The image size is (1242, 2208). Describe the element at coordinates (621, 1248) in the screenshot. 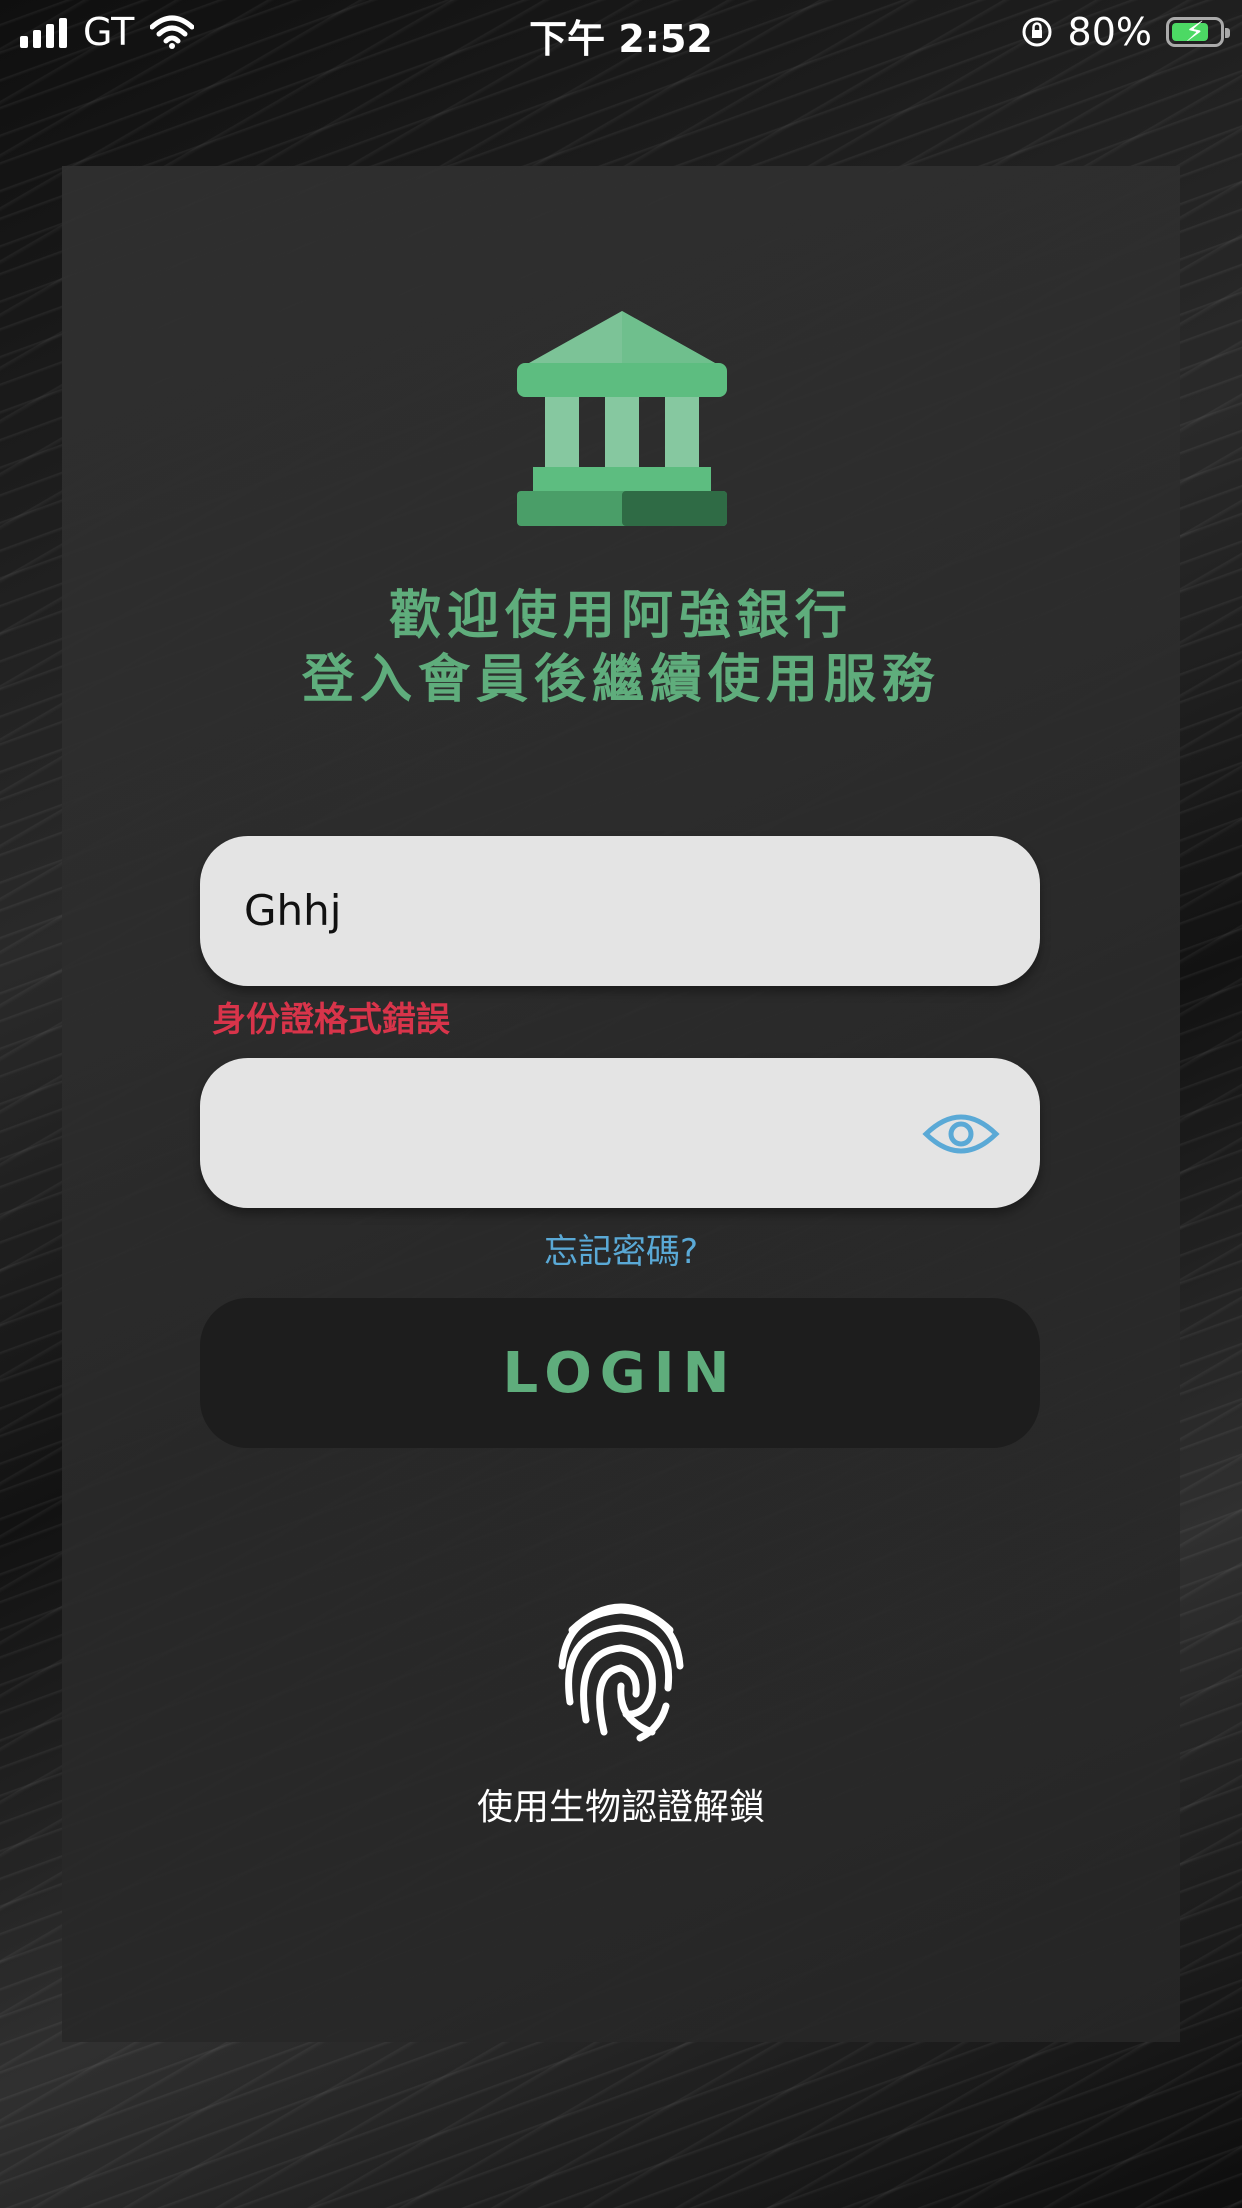

I see `forgot-password-link: 忘記密碼?` at that location.